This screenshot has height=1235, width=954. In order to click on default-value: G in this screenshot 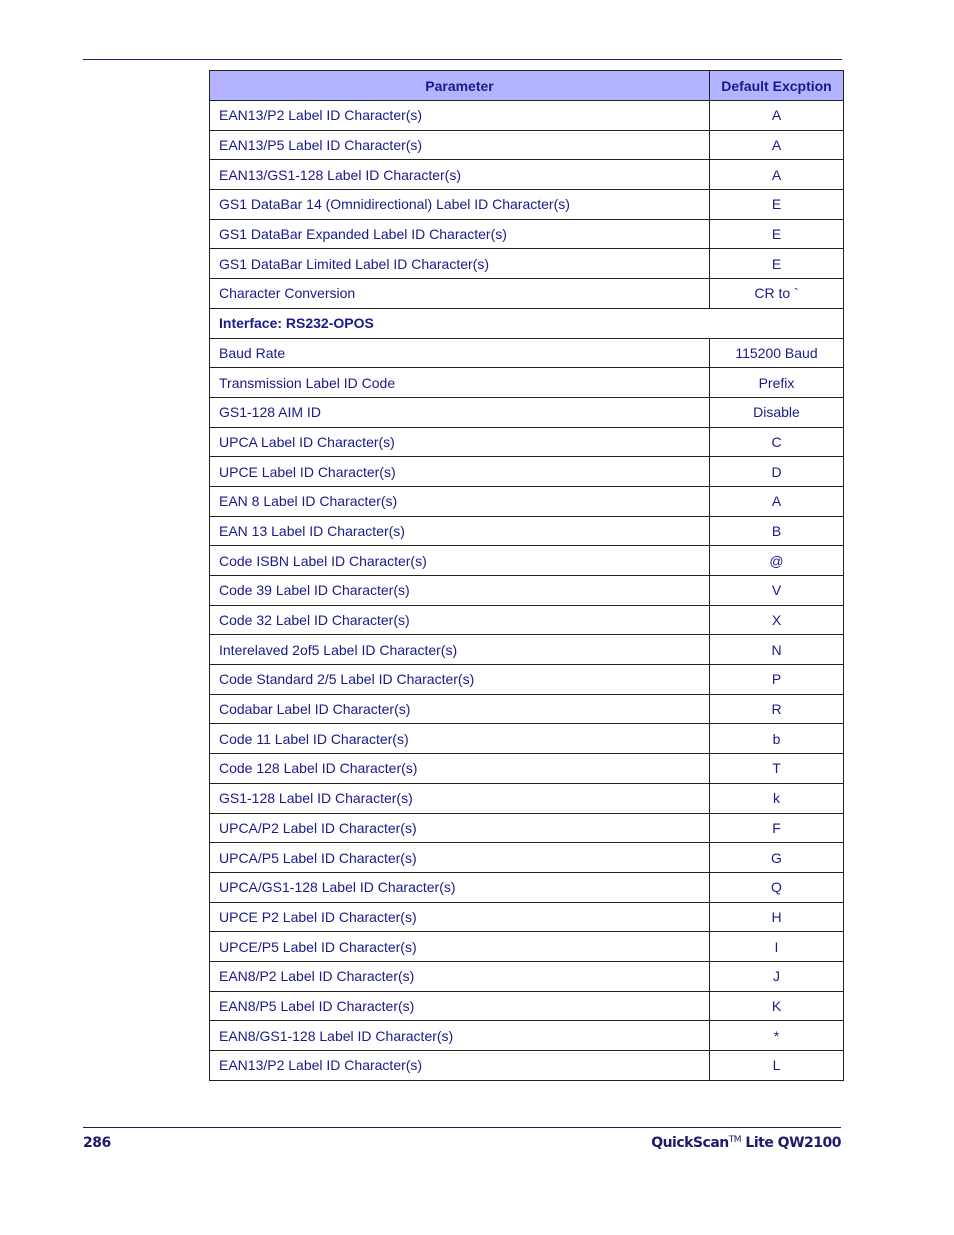, I will do `click(776, 857)`.